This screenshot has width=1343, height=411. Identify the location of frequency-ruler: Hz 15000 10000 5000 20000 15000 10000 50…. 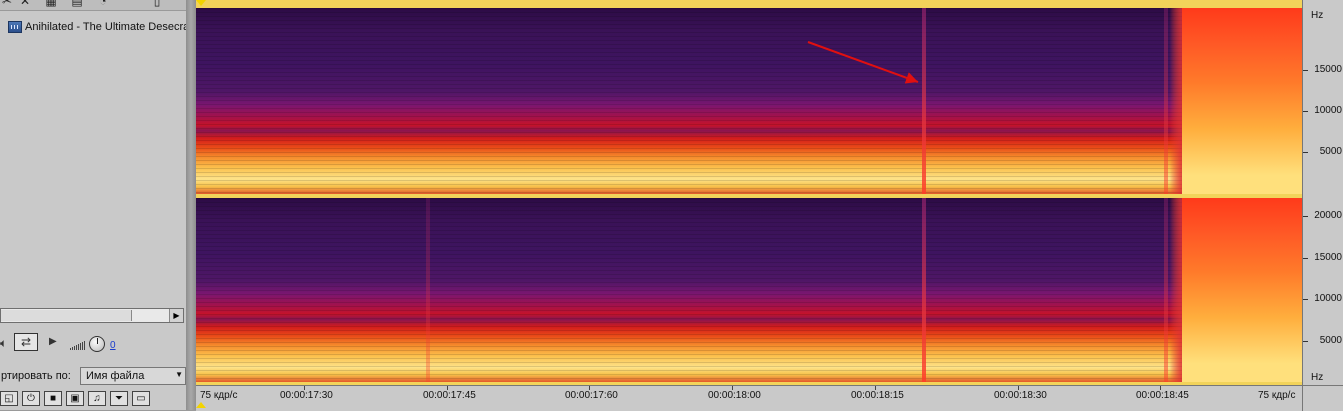
(1322, 192).